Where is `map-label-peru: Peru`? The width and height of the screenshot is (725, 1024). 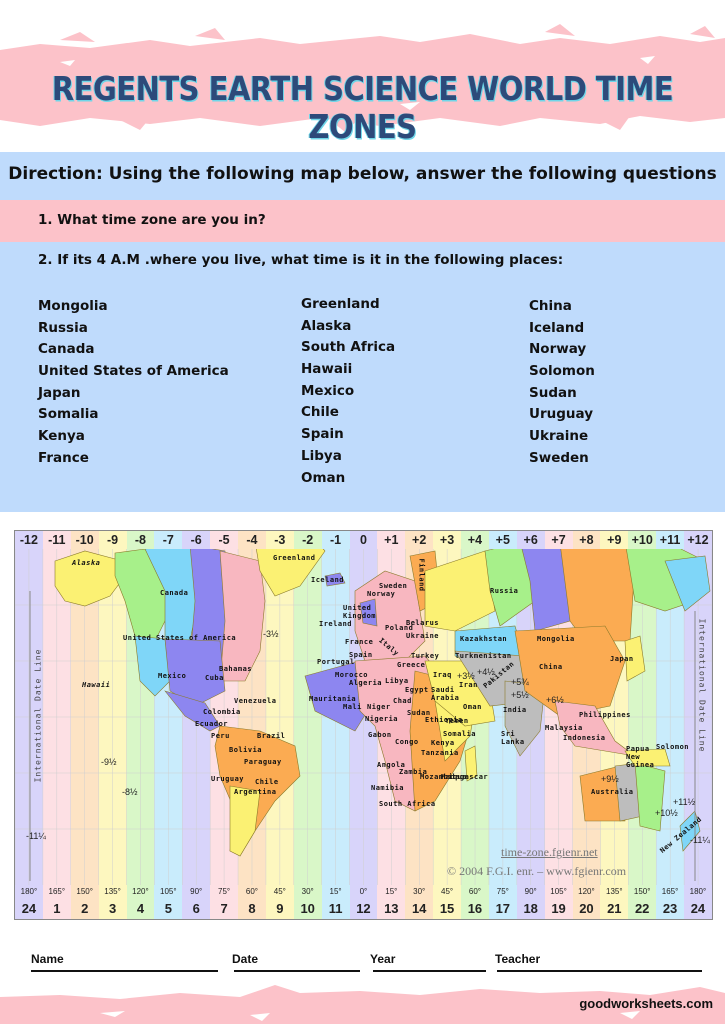 map-label-peru: Peru is located at coordinates (220, 736).